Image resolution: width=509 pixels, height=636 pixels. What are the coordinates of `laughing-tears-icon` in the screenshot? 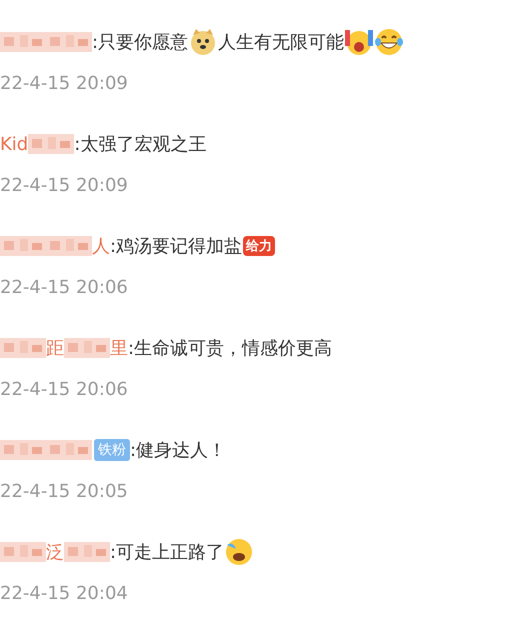 It's located at (389, 42).